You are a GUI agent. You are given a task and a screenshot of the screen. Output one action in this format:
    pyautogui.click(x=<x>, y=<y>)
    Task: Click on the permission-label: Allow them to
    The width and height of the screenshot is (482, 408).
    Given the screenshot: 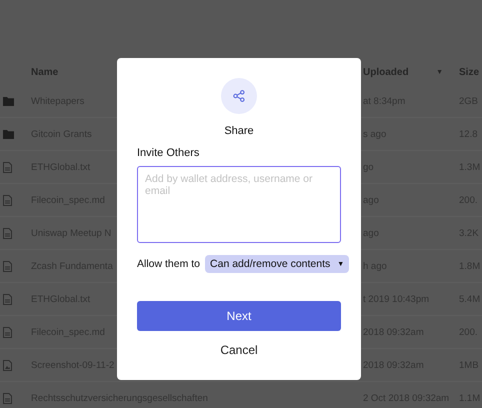 What is the action you would take?
    pyautogui.click(x=168, y=264)
    